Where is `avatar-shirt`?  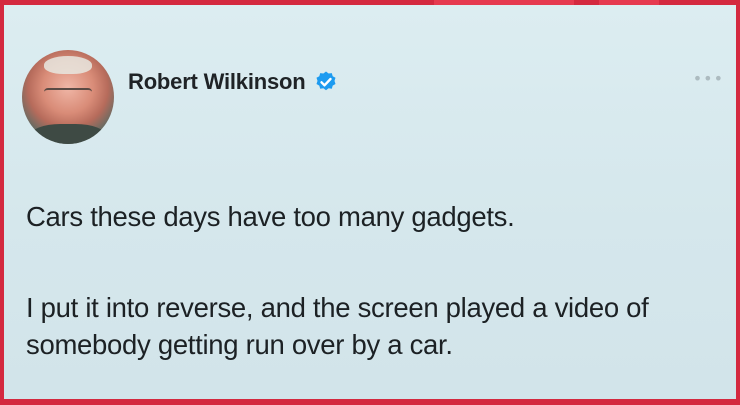
avatar-shirt is located at coordinates (68, 134).